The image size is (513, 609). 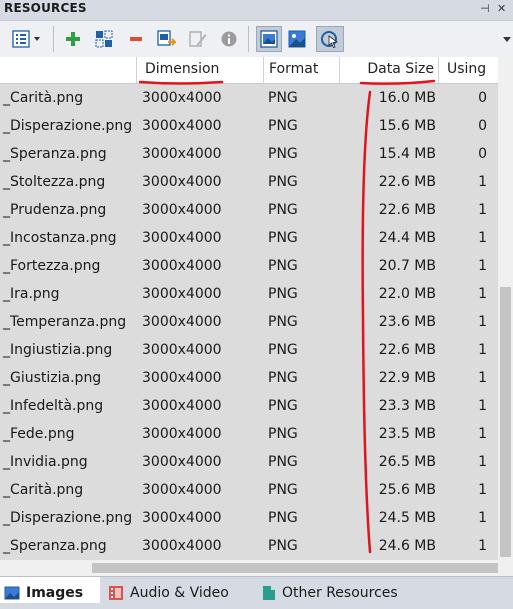 I want to click on edit-button, so click(x=198, y=39).